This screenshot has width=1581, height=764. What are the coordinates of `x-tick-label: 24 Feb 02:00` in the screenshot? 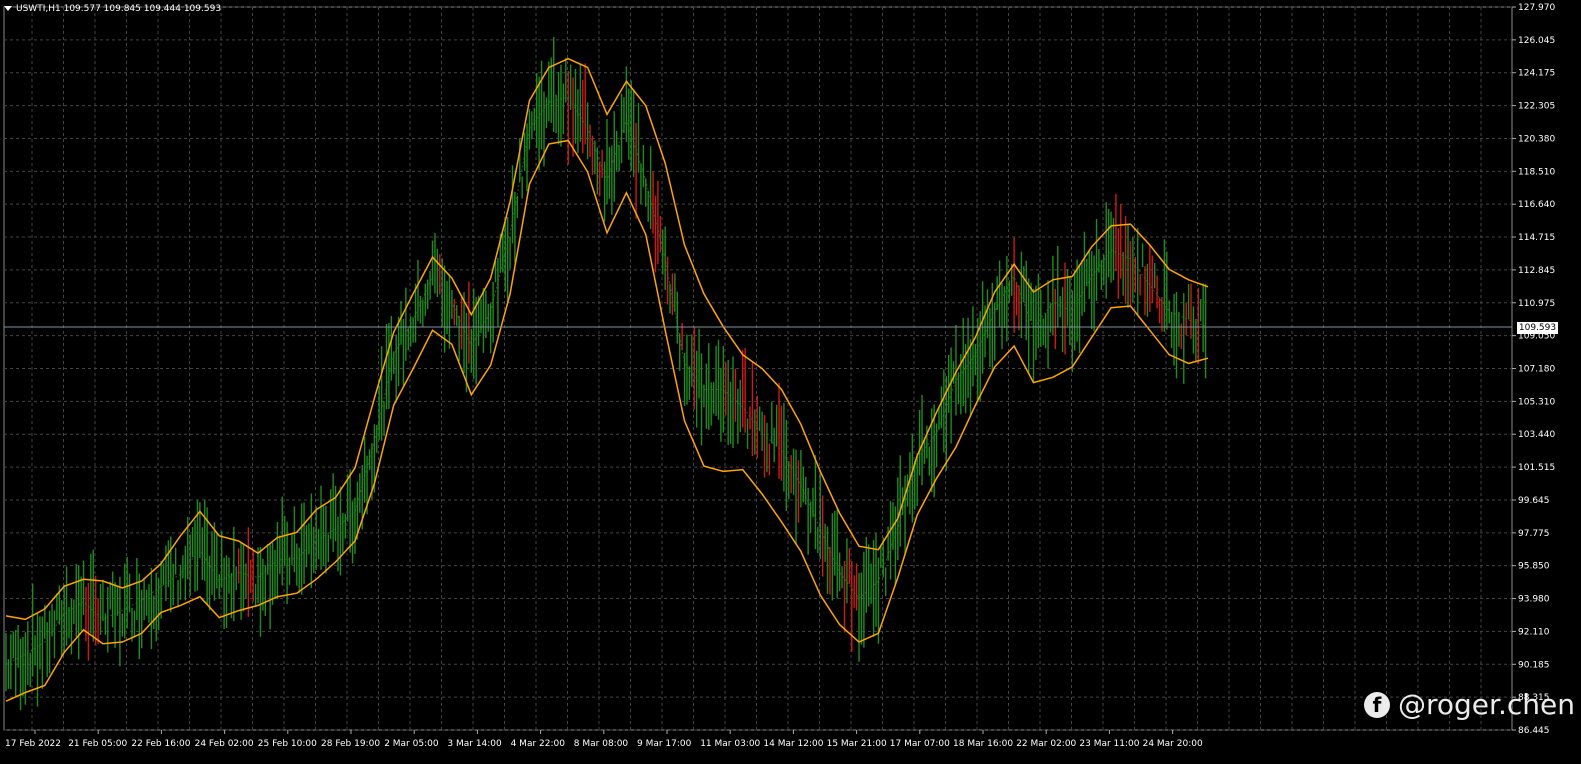 It's located at (224, 744).